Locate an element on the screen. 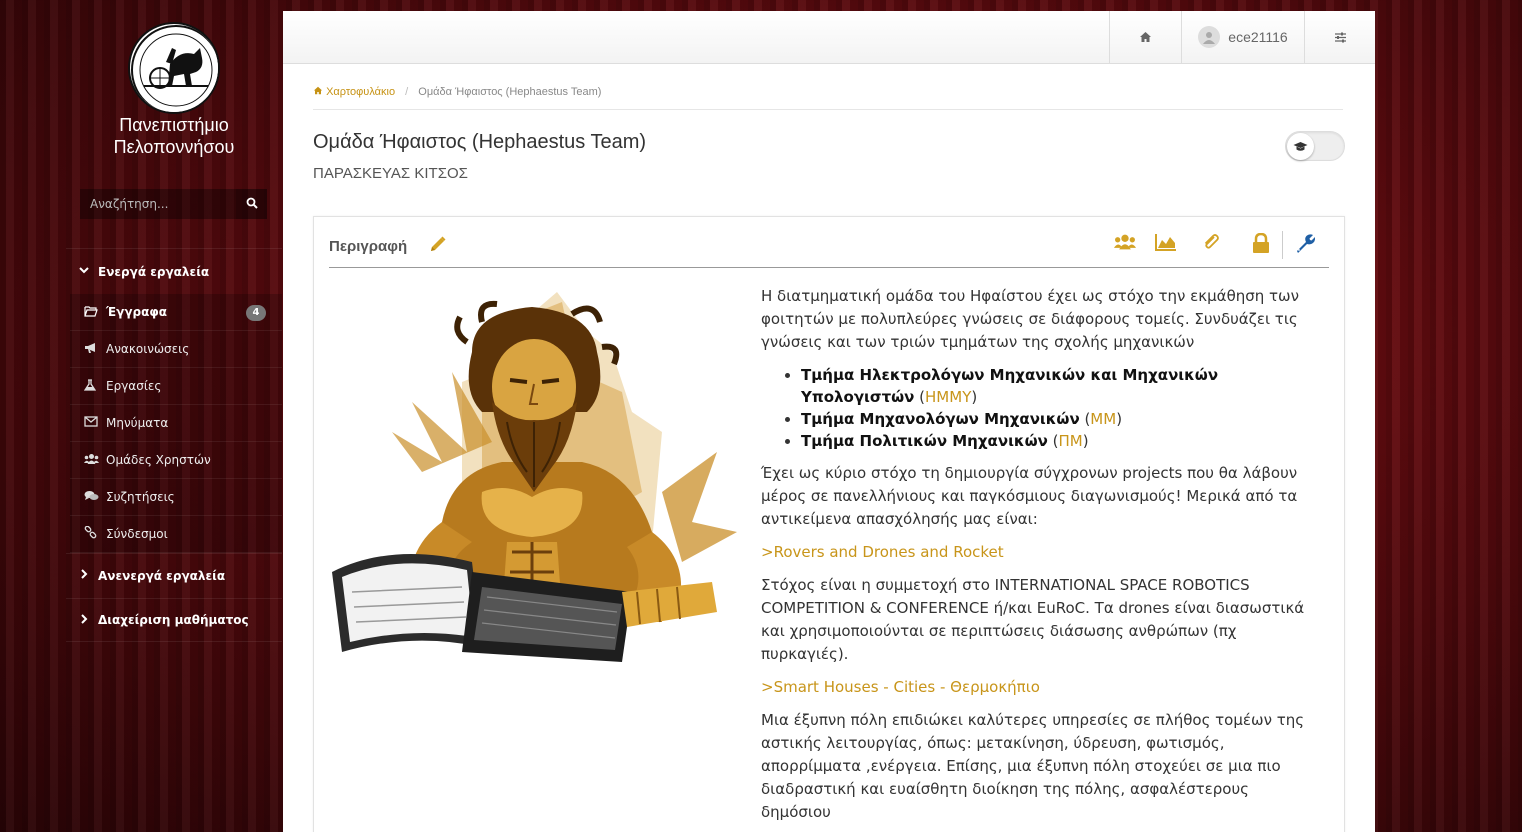 This screenshot has height=832, width=1522. user-icon is located at coordinates (1209, 37).